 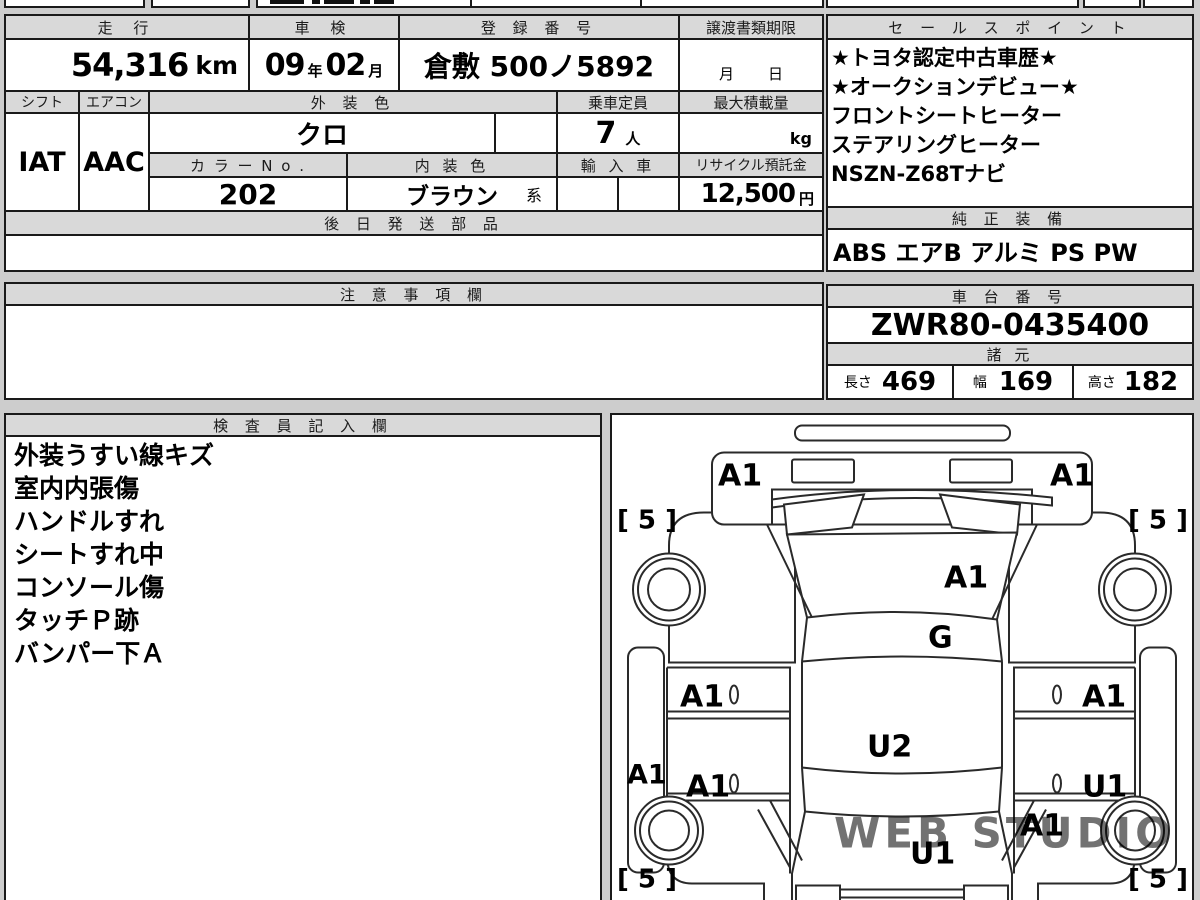 I want to click on spec-width-cell: 幅 169, so click(x=1013, y=382).